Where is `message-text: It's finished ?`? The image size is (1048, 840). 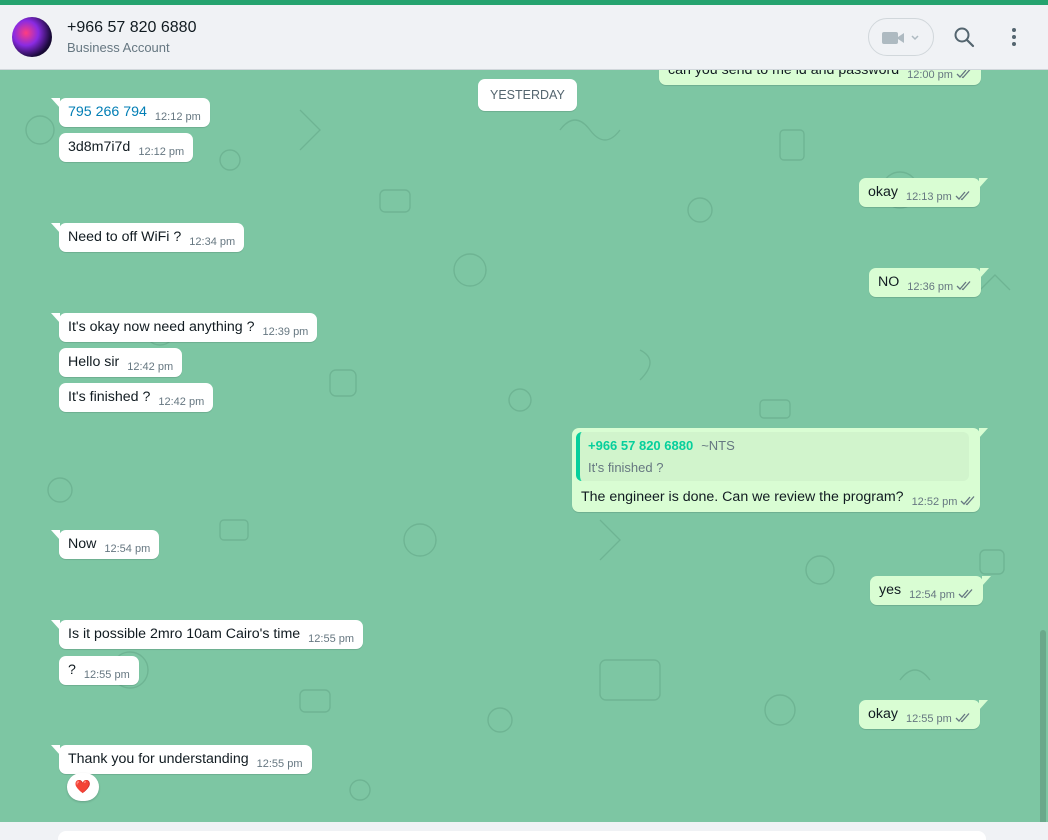 message-text: It's finished ? is located at coordinates (109, 397).